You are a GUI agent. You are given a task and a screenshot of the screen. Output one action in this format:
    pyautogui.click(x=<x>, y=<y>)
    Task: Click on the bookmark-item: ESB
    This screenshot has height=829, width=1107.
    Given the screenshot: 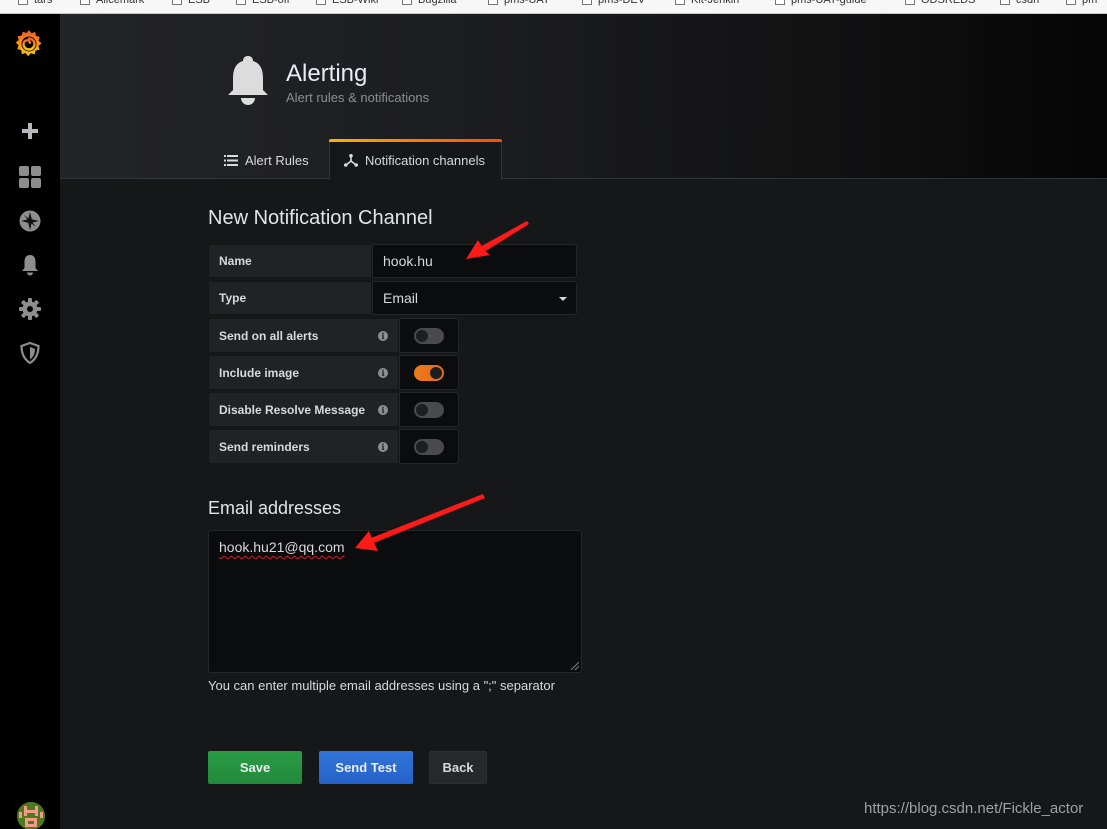 What is the action you would take?
    pyautogui.click(x=191, y=3)
    